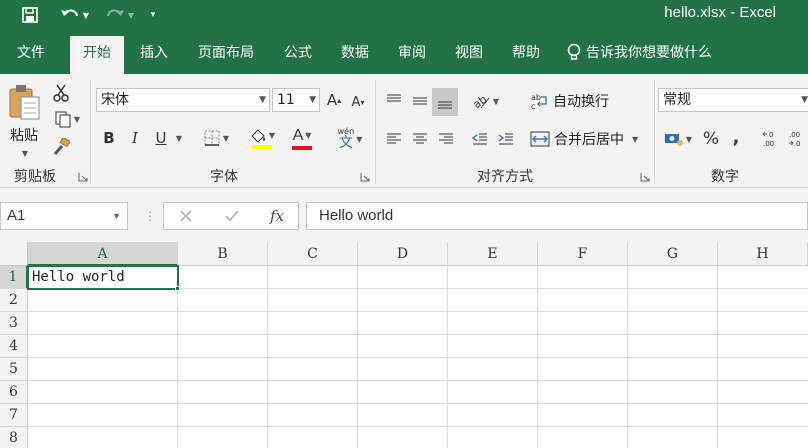  Describe the element at coordinates (277, 216) in the screenshot. I see `insert-function-button: fx` at that location.